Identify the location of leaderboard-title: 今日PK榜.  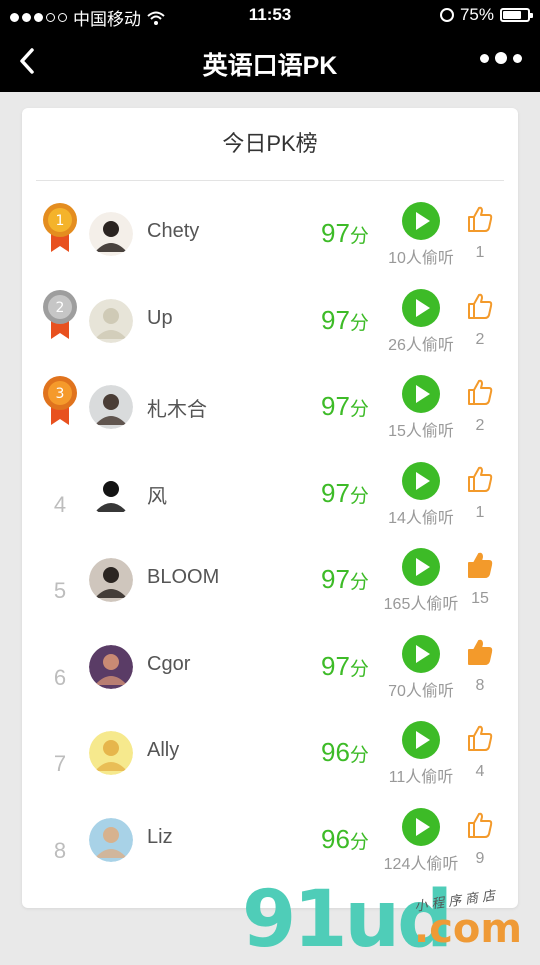
(270, 143).